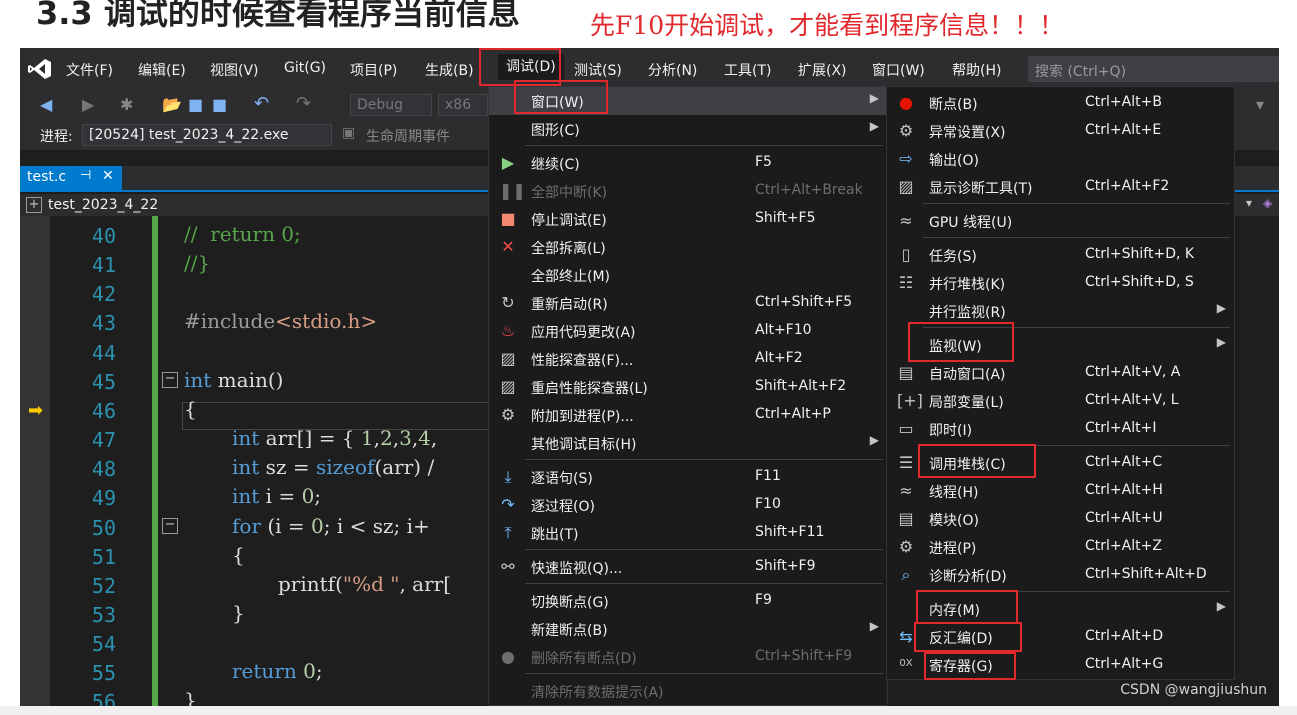  What do you see at coordinates (688, 219) in the screenshot?
I see `debug-menu-item-stop: ■ 停止调试(E) Shift+F5` at bounding box center [688, 219].